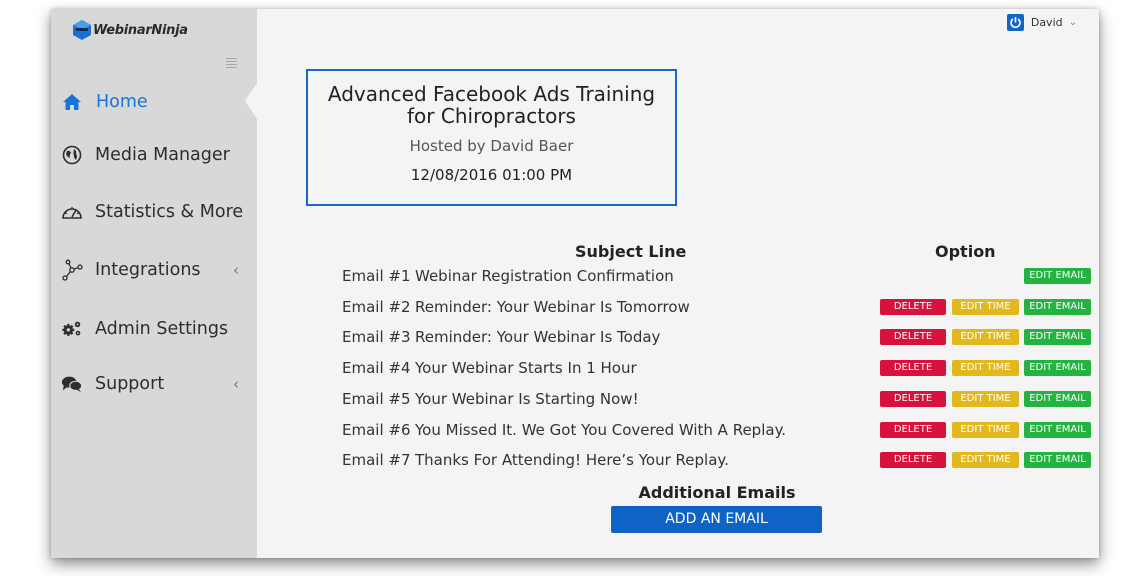 The height and width of the screenshot is (576, 1144). Describe the element at coordinates (491, 175) in the screenshot. I see `webinar-datetime: 12/08/2016 01:00 PM` at that location.